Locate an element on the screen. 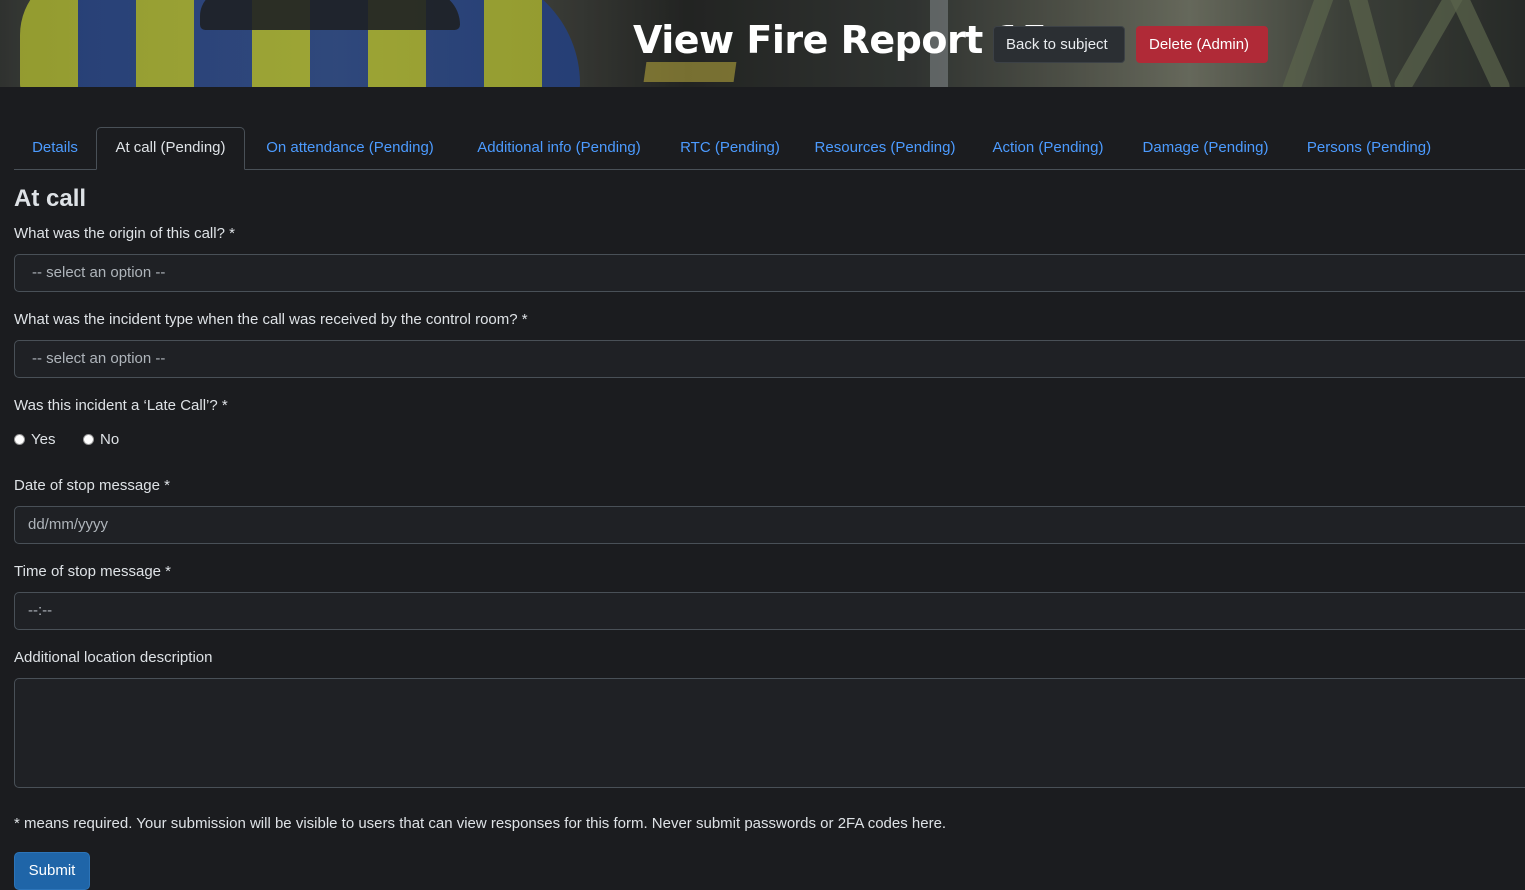 Image resolution: width=1525 pixels, height=890 pixels. origin-label: What was the origin of this call? * is located at coordinates (124, 233).